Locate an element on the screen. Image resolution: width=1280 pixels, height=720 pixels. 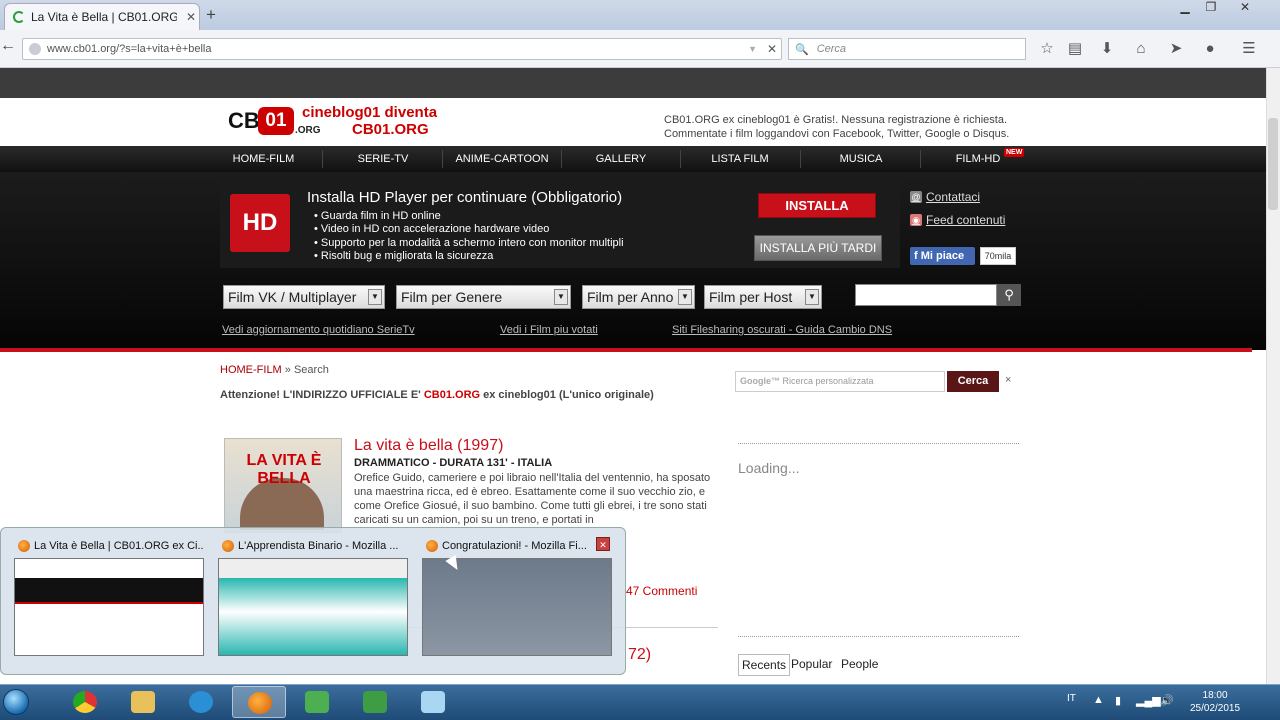
logo-cb: CB is located at coordinates (244, 121).